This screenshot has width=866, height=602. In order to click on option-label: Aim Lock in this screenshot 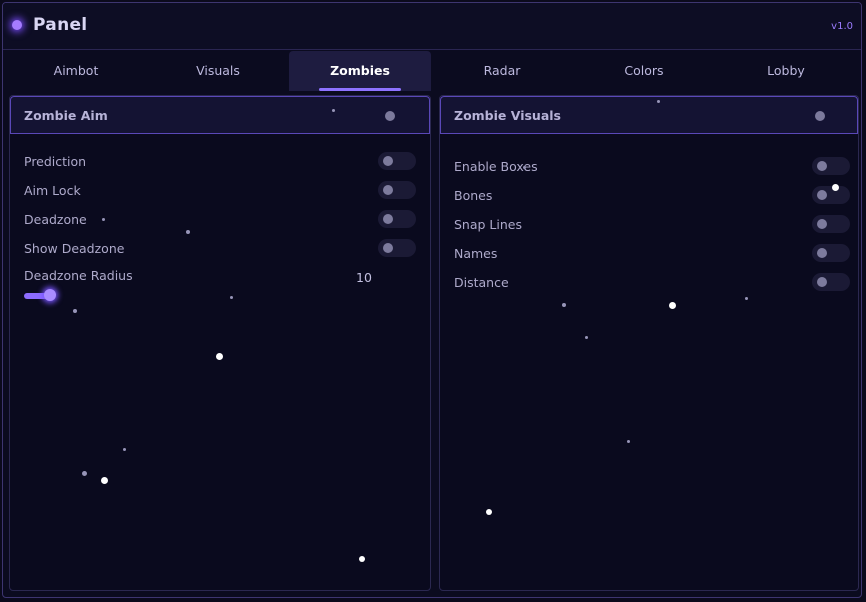, I will do `click(52, 190)`.